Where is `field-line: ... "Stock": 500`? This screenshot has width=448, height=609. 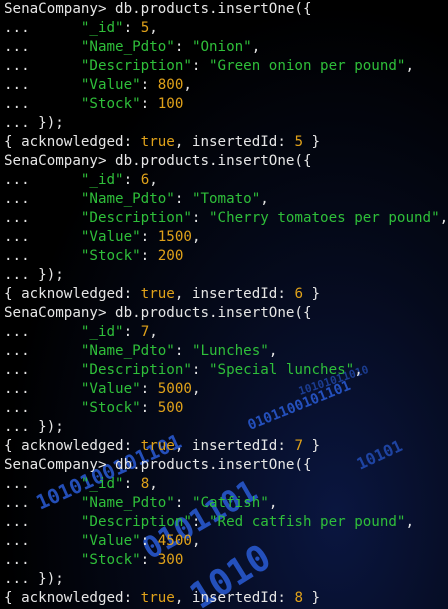 field-line: ... "Stock": 500 is located at coordinates (226, 408).